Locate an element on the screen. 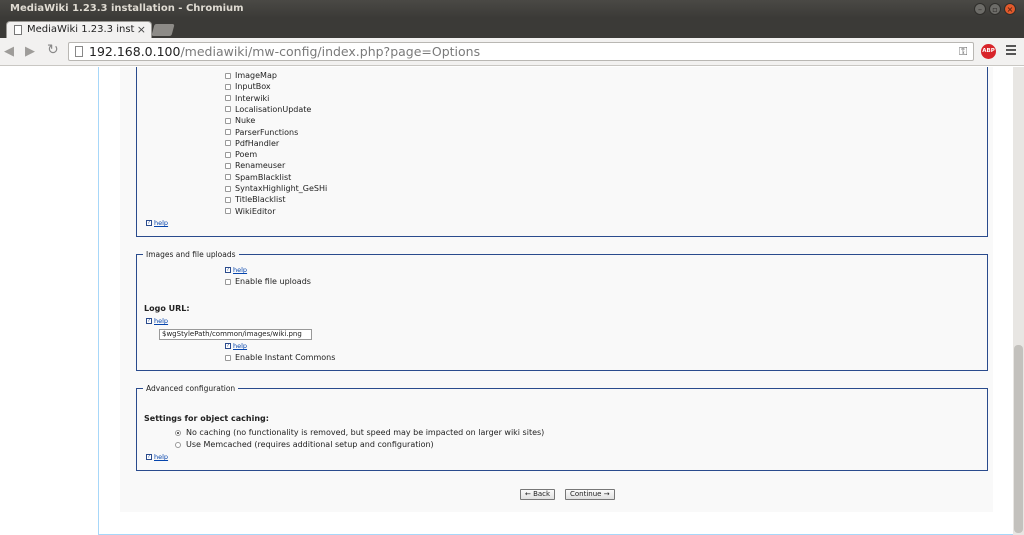 The height and width of the screenshot is (535, 1024). new-tab-button is located at coordinates (163, 30).